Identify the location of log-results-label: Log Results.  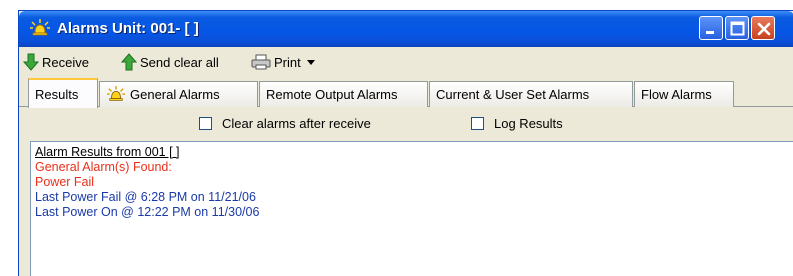
(528, 123).